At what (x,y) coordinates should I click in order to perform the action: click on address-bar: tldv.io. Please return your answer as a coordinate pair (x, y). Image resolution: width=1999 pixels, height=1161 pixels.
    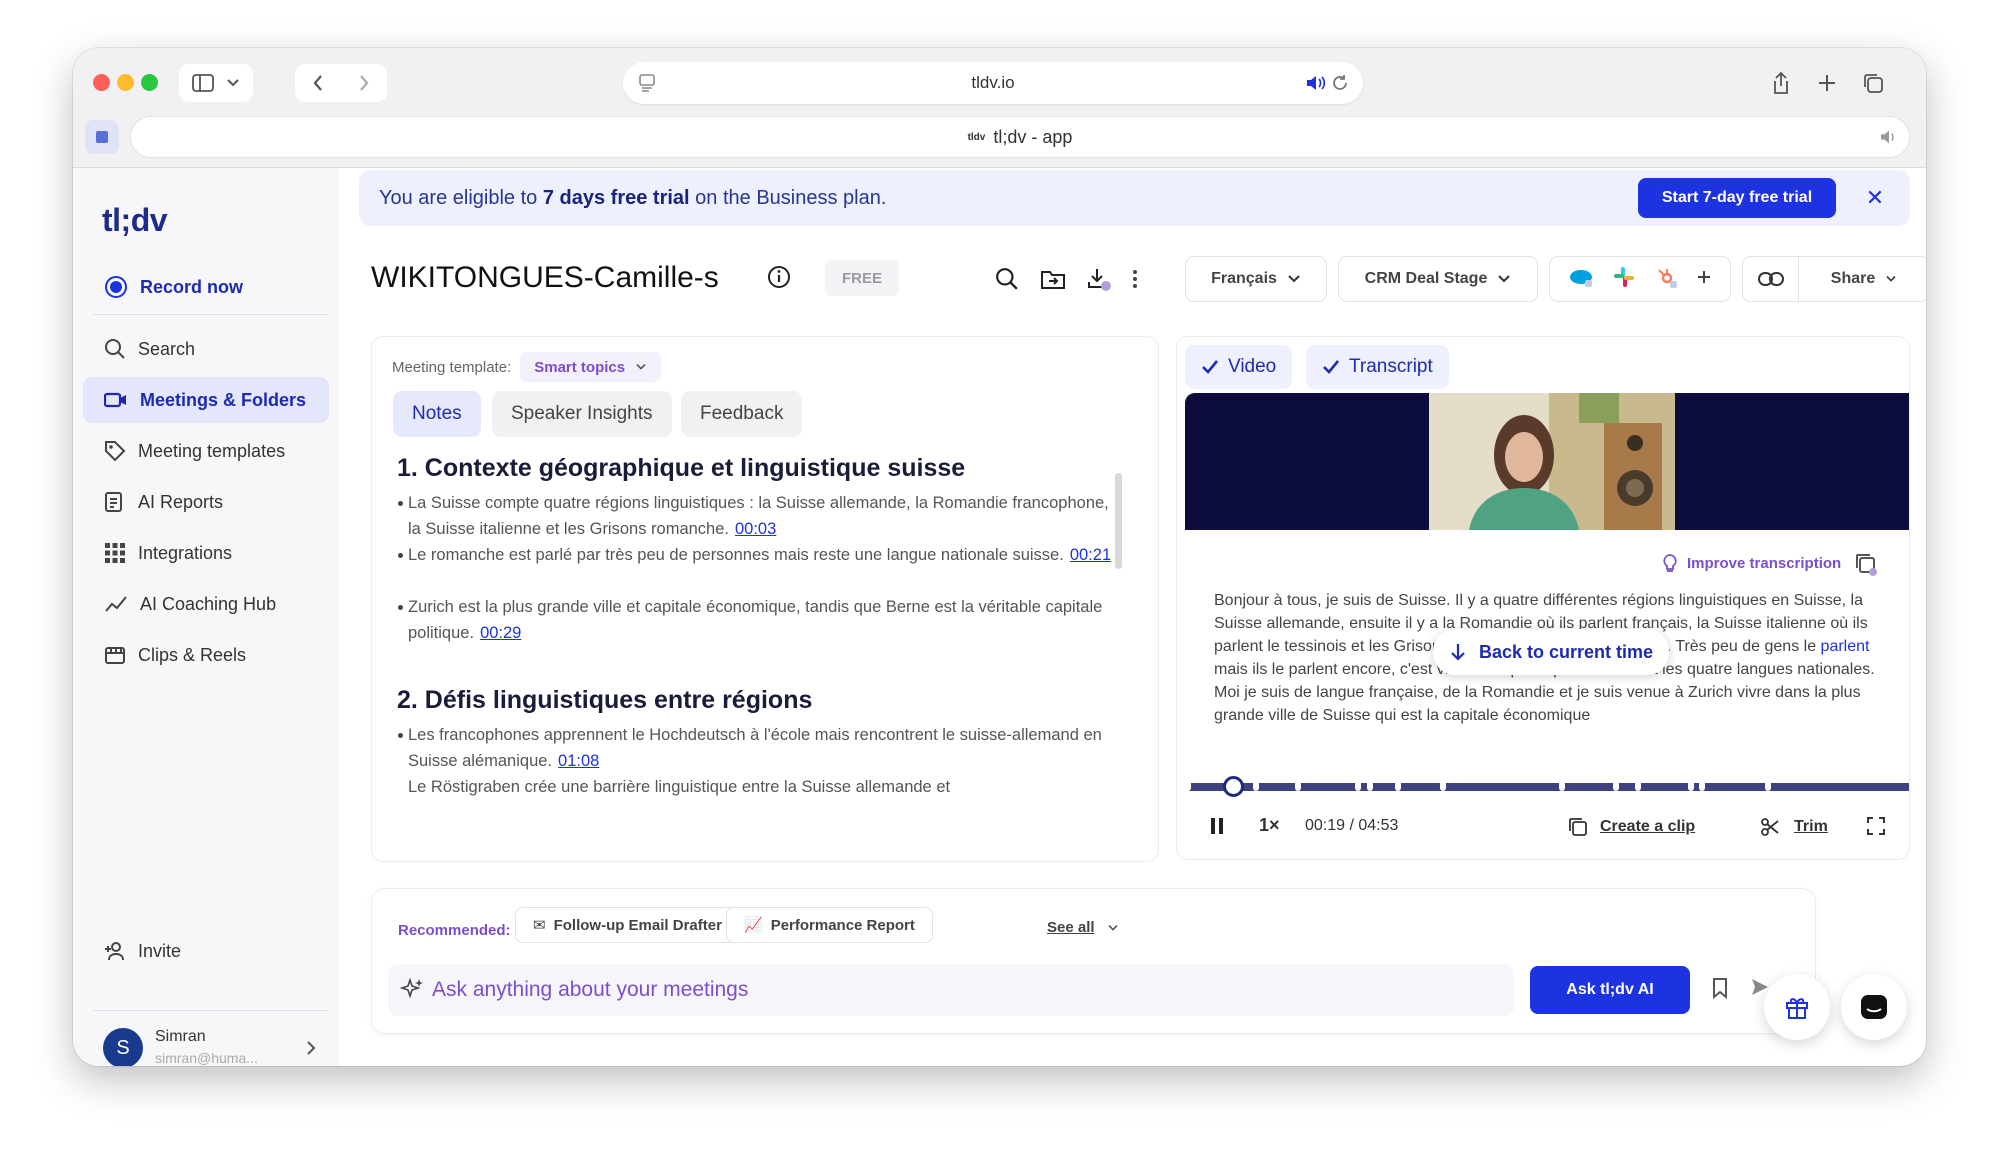
    Looking at the image, I should click on (993, 83).